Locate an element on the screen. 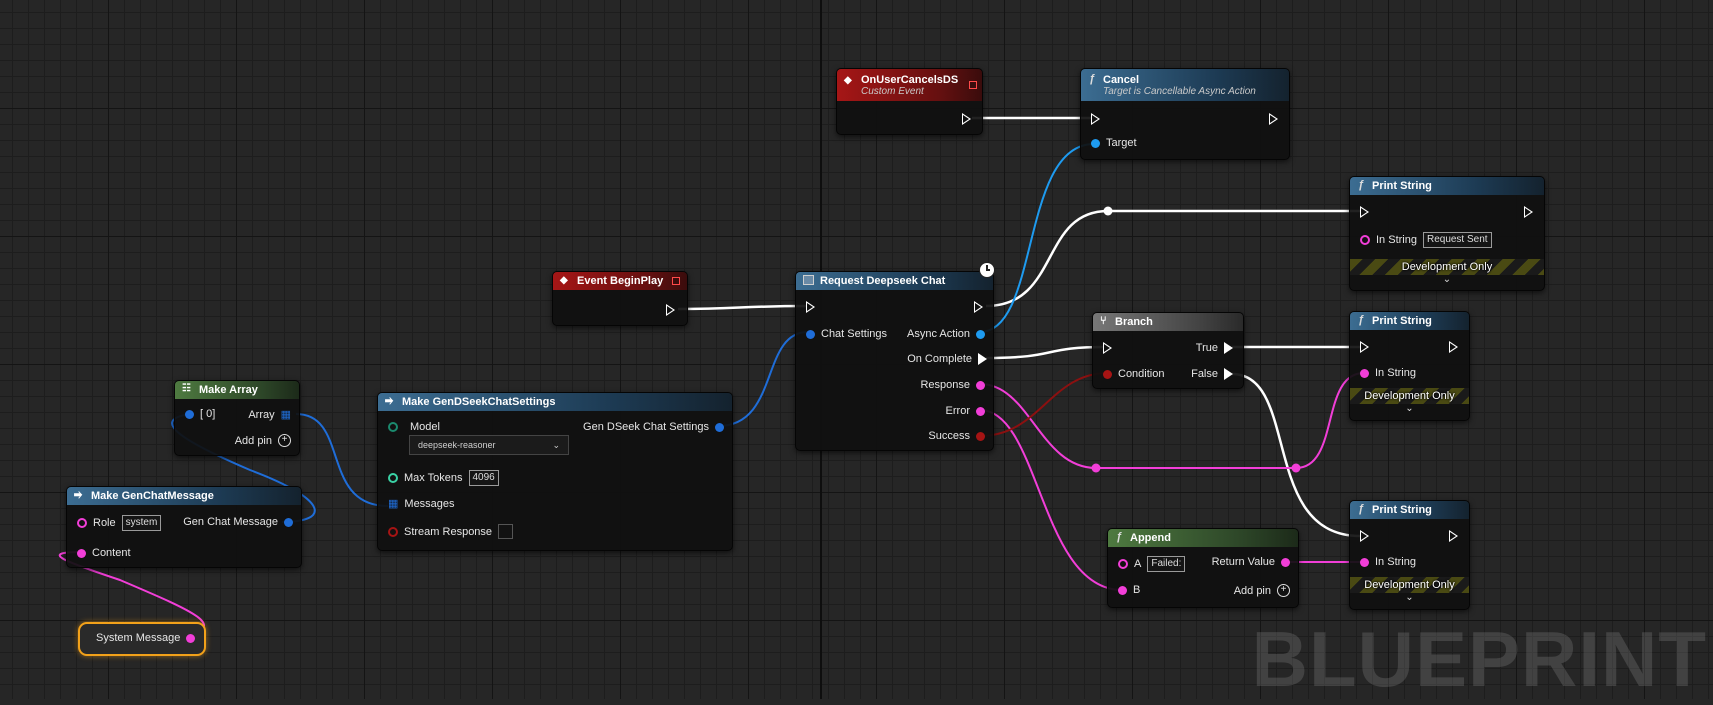 The height and width of the screenshot is (705, 1713). node-header: ⥤ Make GenChatMessage is located at coordinates (184, 496).